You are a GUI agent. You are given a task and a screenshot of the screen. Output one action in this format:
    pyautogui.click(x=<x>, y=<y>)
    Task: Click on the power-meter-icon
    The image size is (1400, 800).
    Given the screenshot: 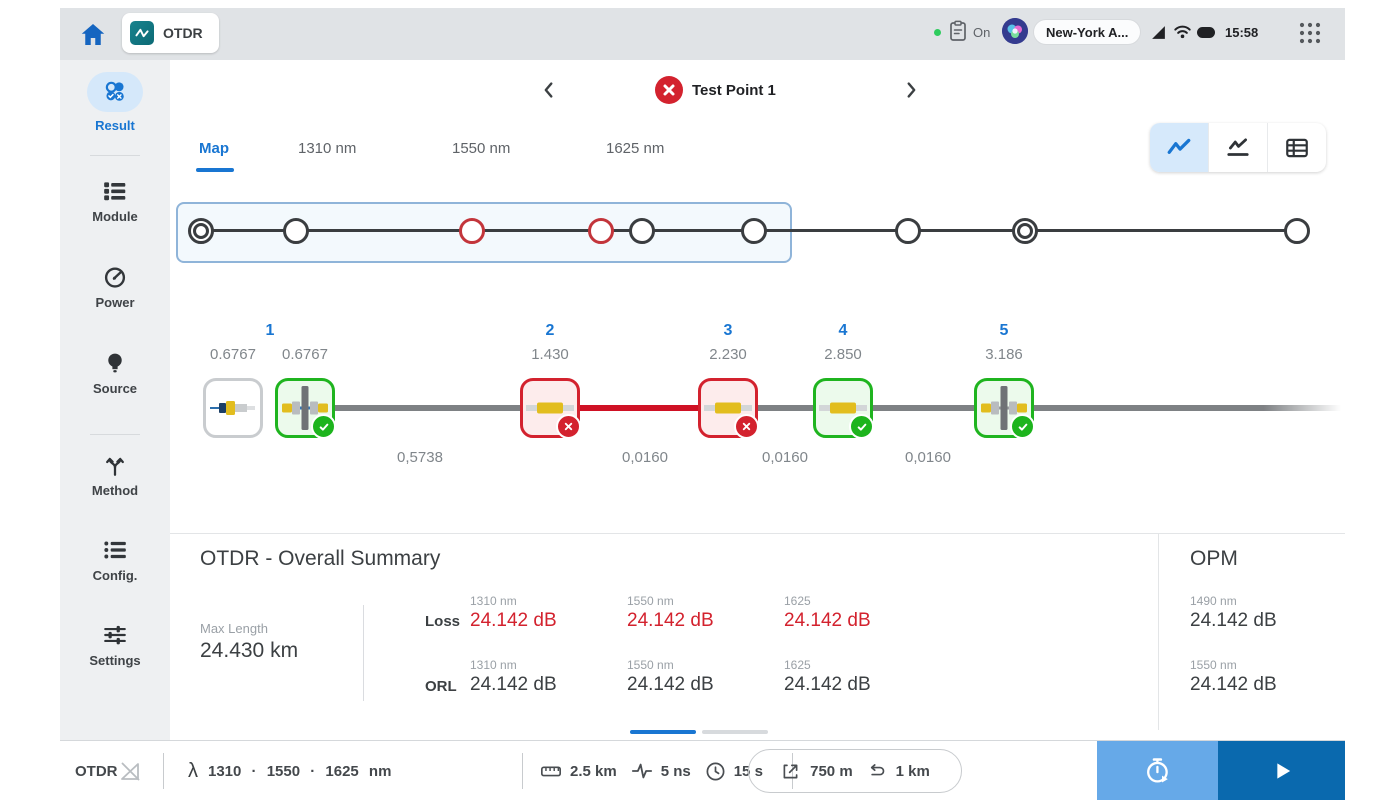 What is the action you would take?
    pyautogui.click(x=115, y=277)
    